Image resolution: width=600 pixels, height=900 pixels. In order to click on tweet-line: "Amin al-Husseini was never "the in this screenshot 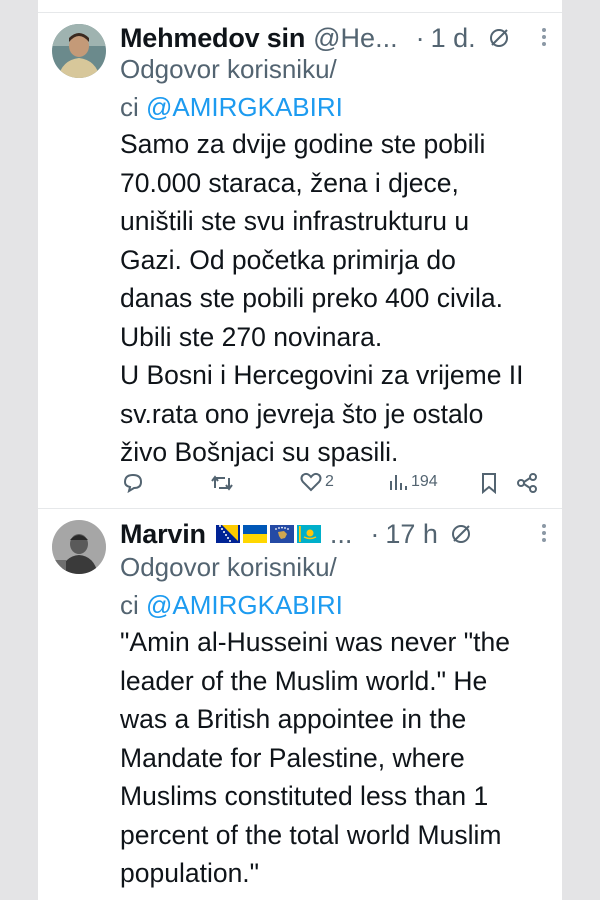, I will do `click(315, 642)`.